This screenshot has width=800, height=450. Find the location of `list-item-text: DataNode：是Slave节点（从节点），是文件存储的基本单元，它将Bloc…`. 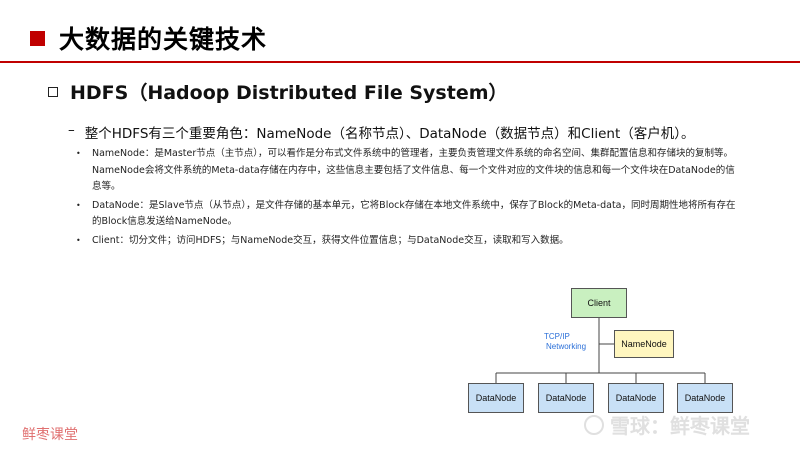

list-item-text: DataNode：是Slave节点（从节点），是文件存储的基本单元，它将Bloc… is located at coordinates (414, 213).